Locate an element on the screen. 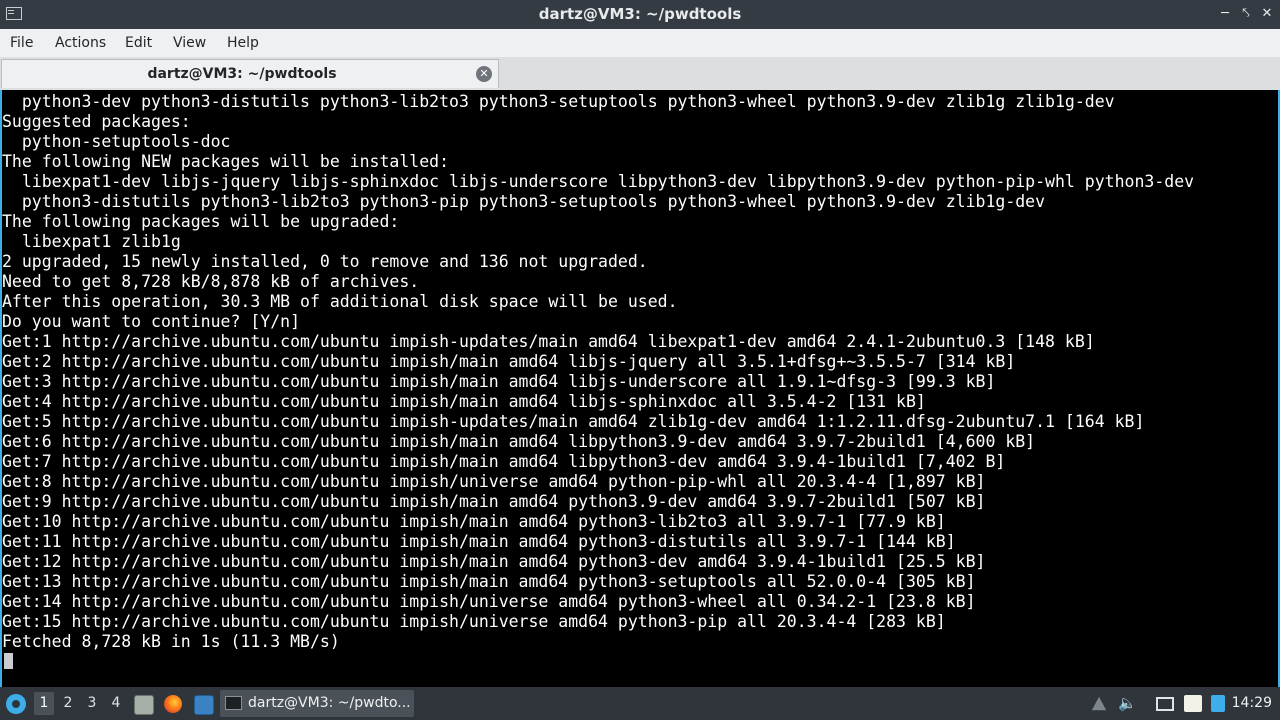  window-title: dartz@VM3: ~/pwdtools is located at coordinates (640, 14).